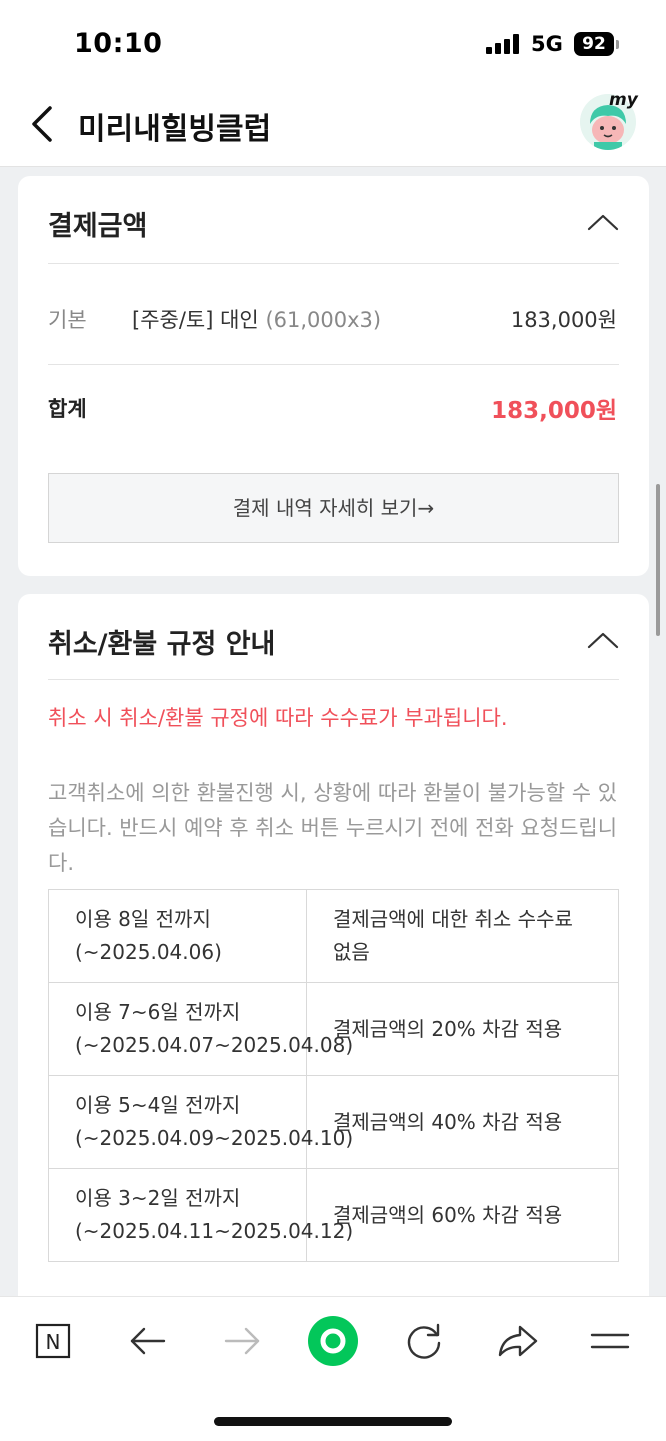 This screenshot has height=1441, width=666. I want to click on naver-green-dot-button, so click(333, 1341).